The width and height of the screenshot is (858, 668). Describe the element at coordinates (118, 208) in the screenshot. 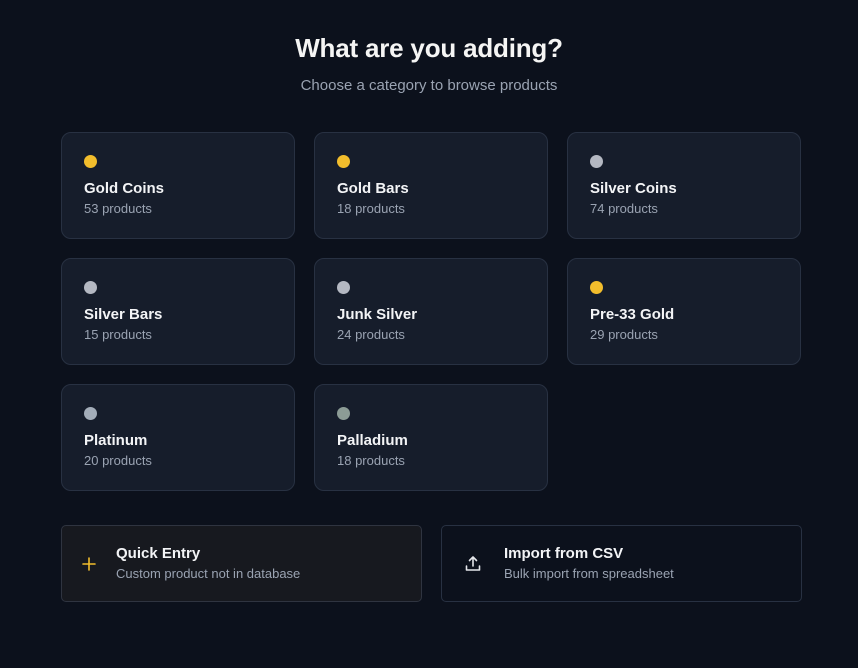

I see `category-count: 53 products` at that location.